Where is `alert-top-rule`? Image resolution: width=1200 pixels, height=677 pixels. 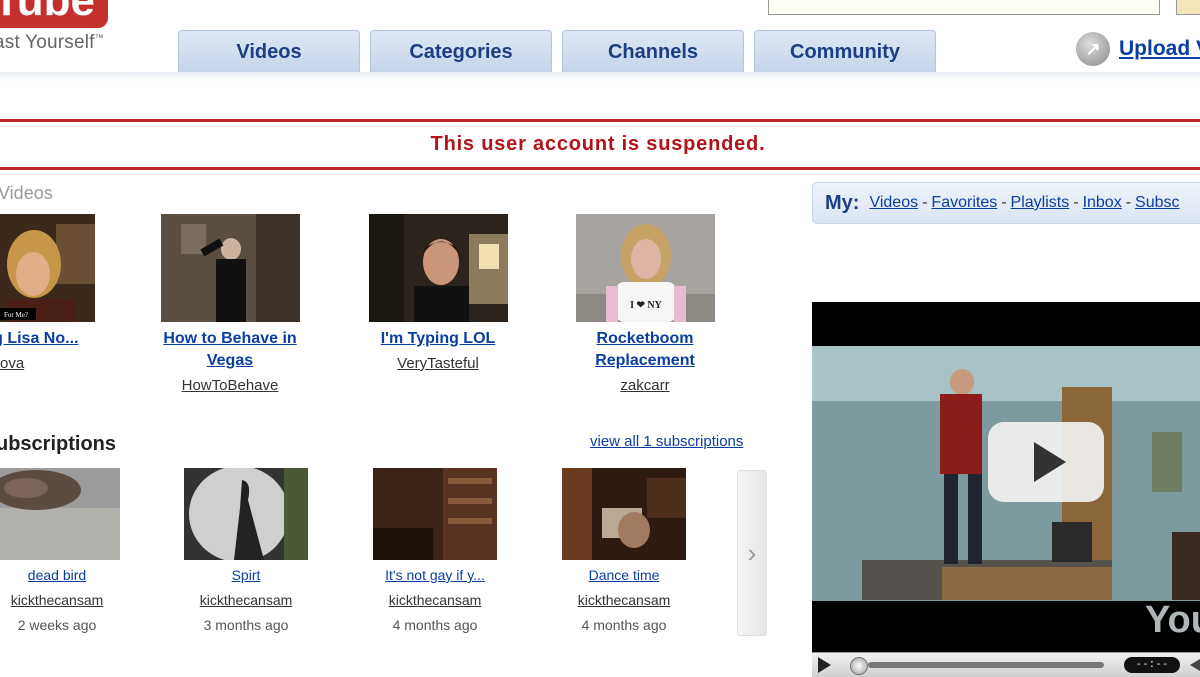 alert-top-rule is located at coordinates (600, 120).